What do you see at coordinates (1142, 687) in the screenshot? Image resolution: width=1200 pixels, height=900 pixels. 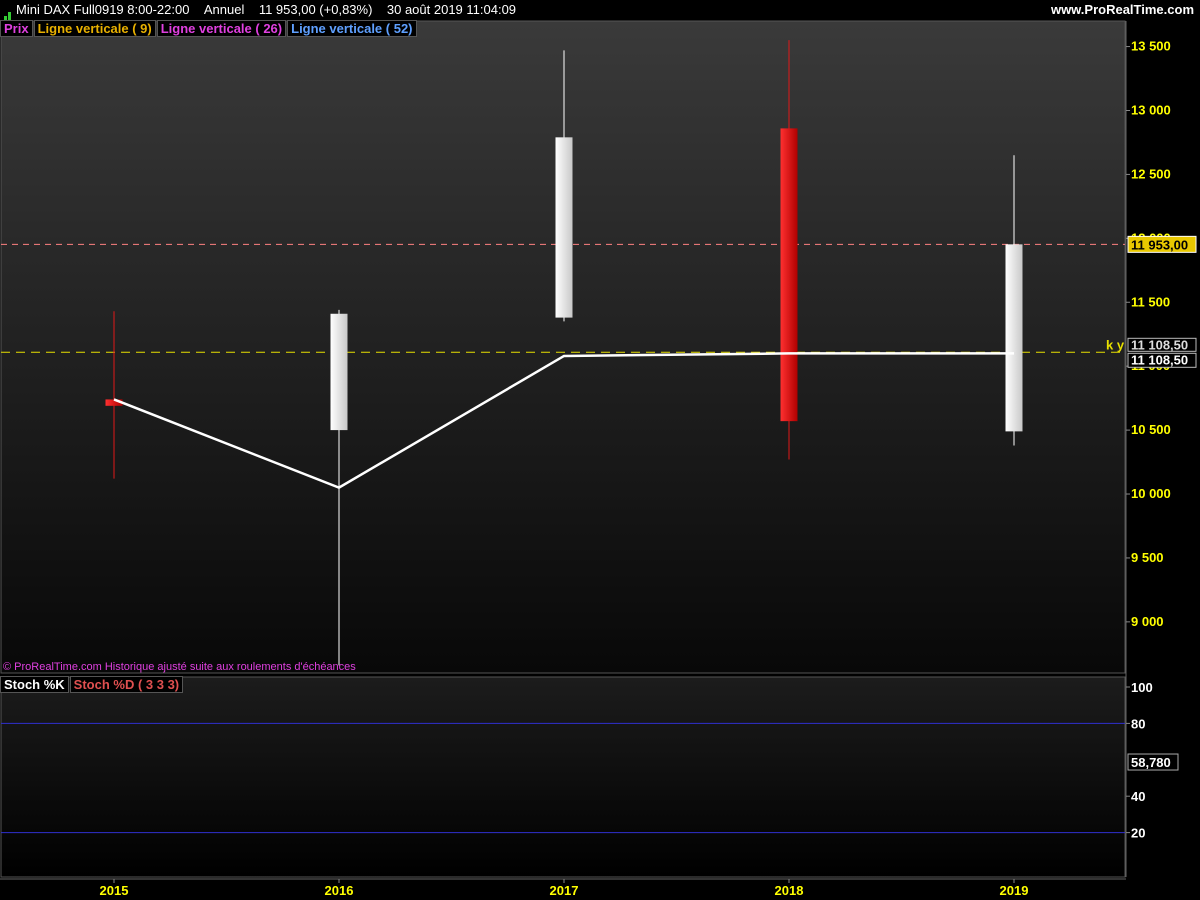 I see `stoch-y-tick-label: 100` at bounding box center [1142, 687].